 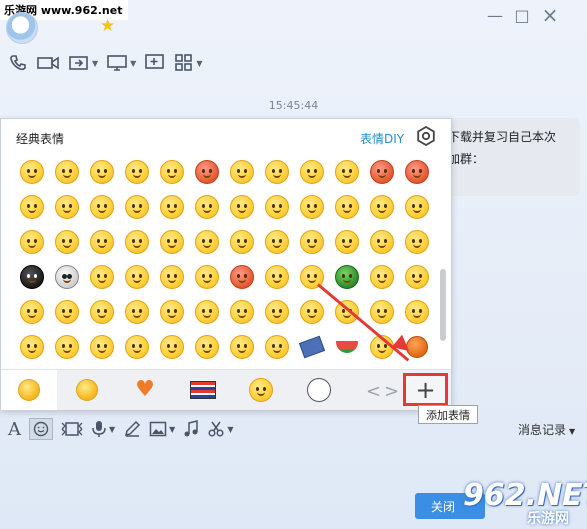 What do you see at coordinates (14, 429) in the screenshot?
I see `font-button: A` at bounding box center [14, 429].